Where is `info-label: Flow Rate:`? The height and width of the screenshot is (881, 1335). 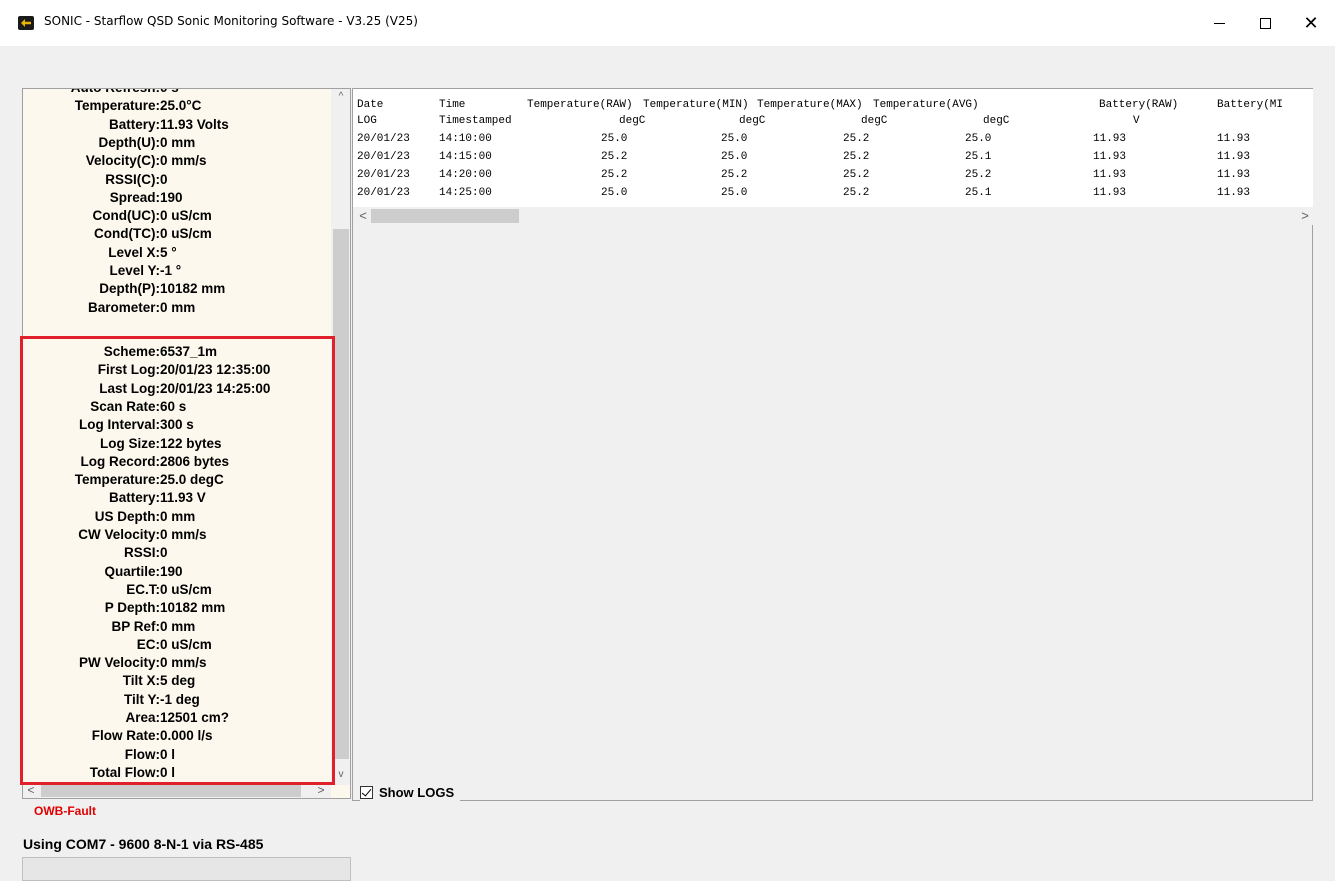
info-label: Flow Rate: is located at coordinates (125, 736).